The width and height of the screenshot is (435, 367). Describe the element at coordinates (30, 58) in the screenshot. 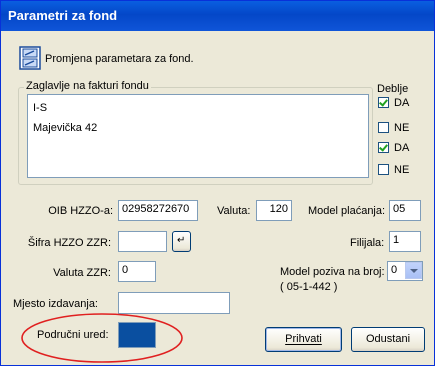

I see `document-settings-icon` at that location.